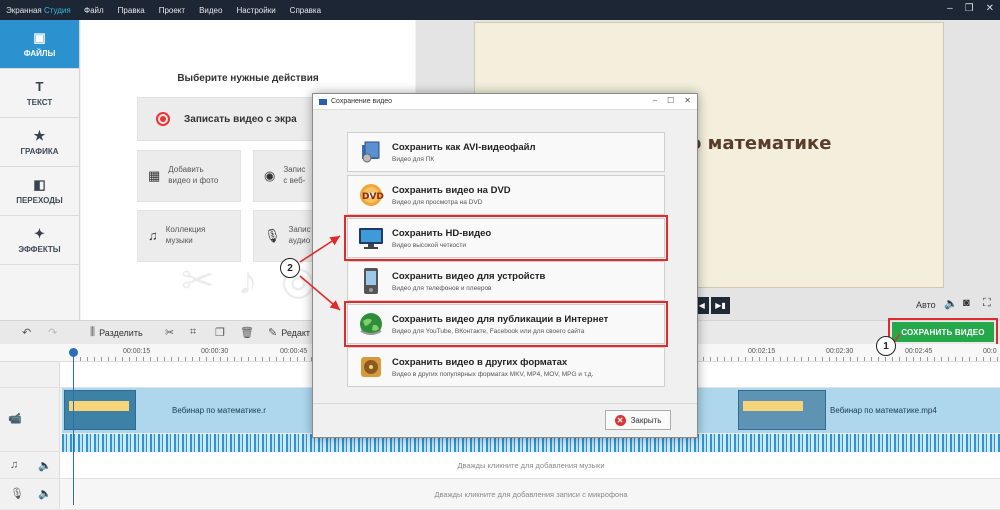 The image size is (1000, 510). Describe the element at coordinates (362, 101) in the screenshot. I see `dialog-title: Сохранение видео` at that location.